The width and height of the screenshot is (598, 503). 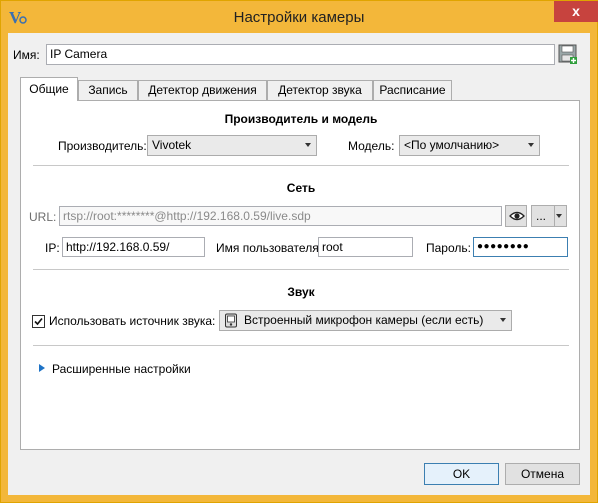 What do you see at coordinates (452, 145) in the screenshot?
I see `model-value: <По умолчанию>` at bounding box center [452, 145].